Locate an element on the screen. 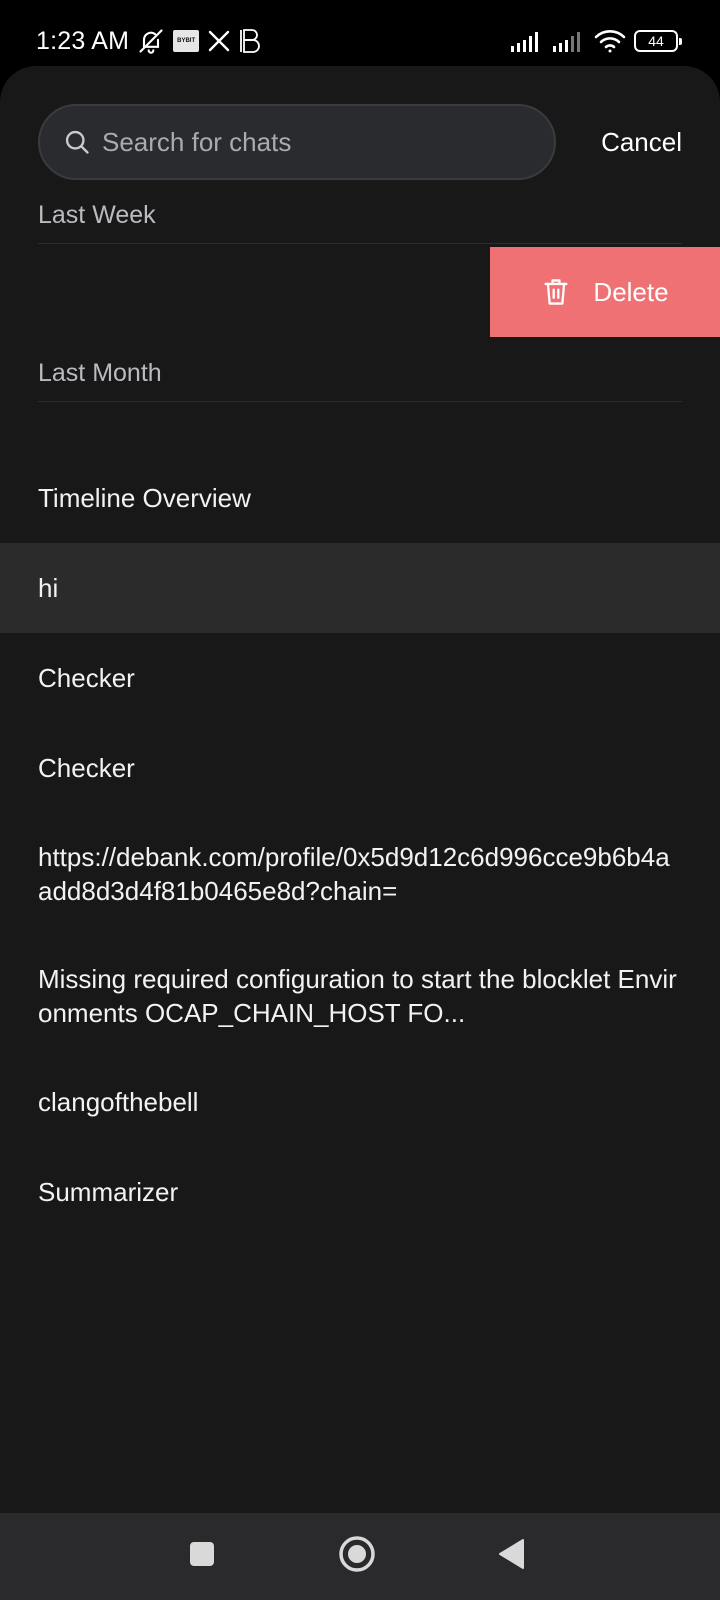  trash-icon is located at coordinates (556, 292).